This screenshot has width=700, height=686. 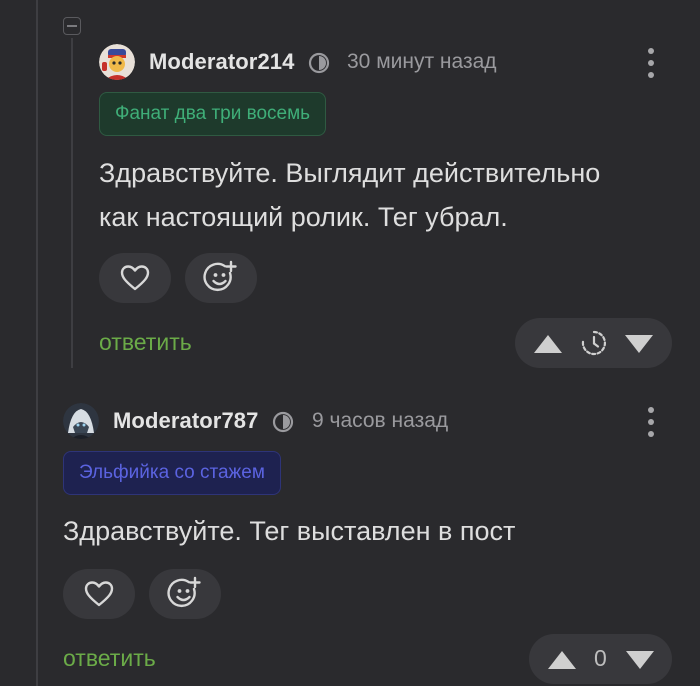 I want to click on timestamp: 30 минут назад, so click(x=422, y=61).